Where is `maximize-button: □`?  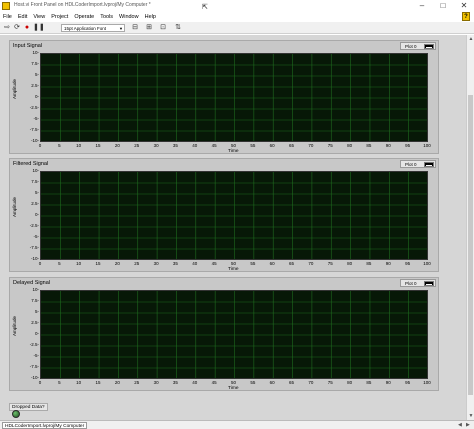
maximize-button: □ is located at coordinates (443, 6).